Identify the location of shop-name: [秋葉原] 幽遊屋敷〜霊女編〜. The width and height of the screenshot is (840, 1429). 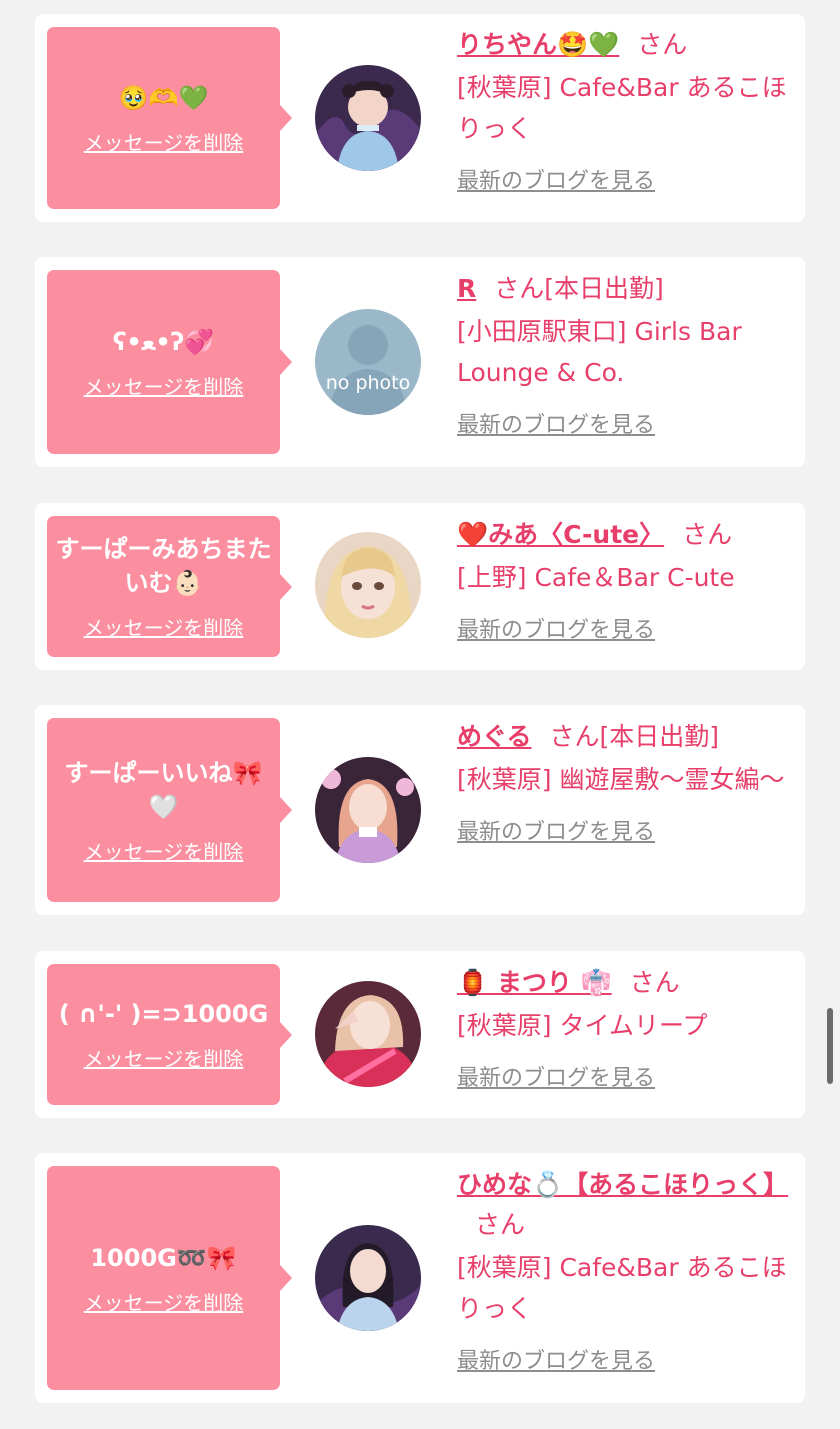
(621, 779).